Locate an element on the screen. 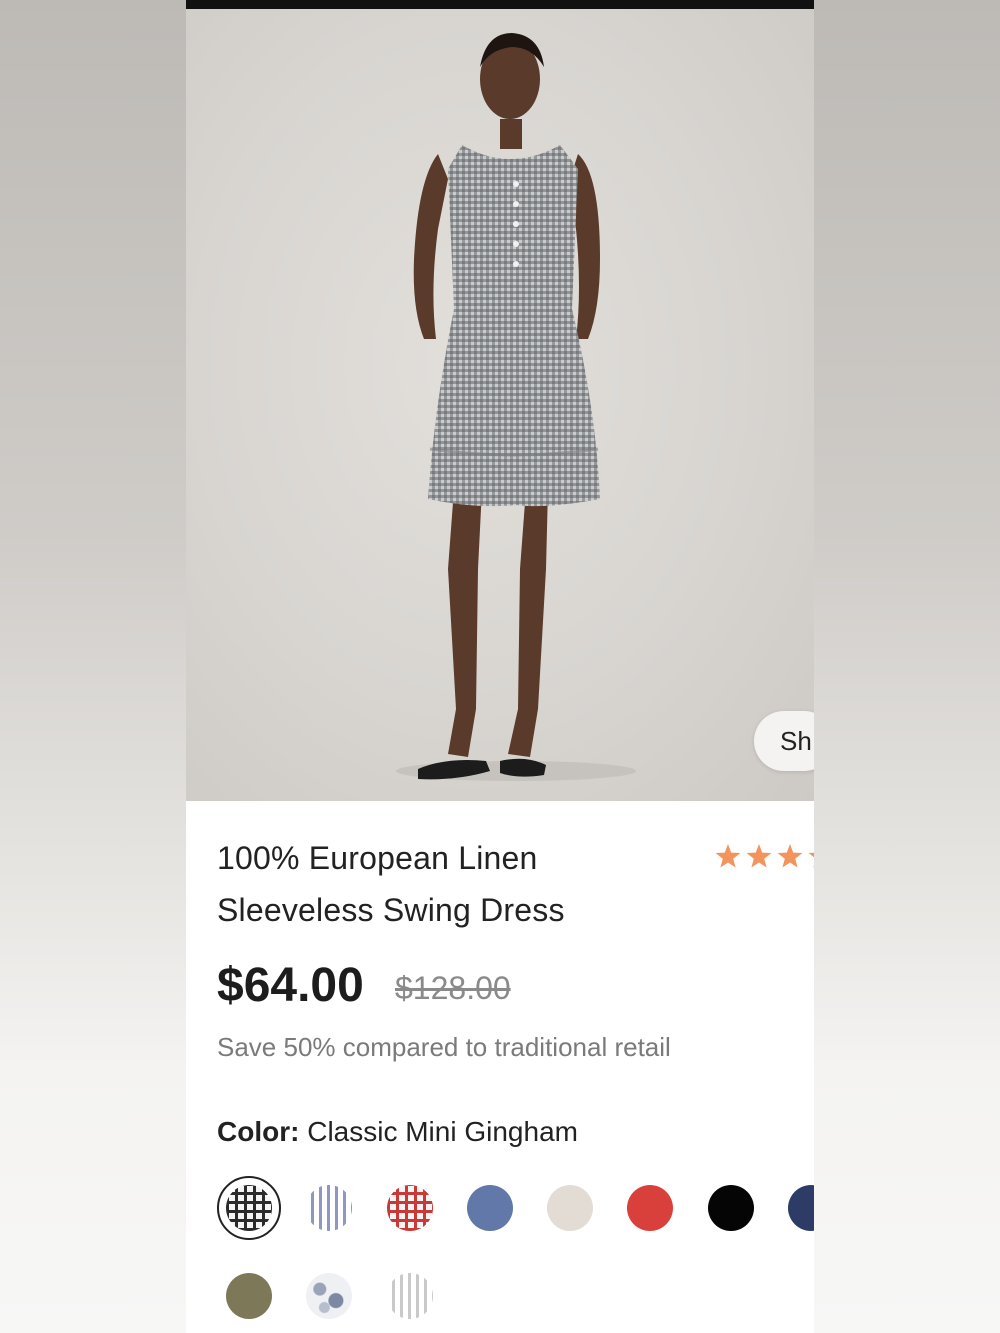  original-price: $128.00 is located at coordinates (453, 988).